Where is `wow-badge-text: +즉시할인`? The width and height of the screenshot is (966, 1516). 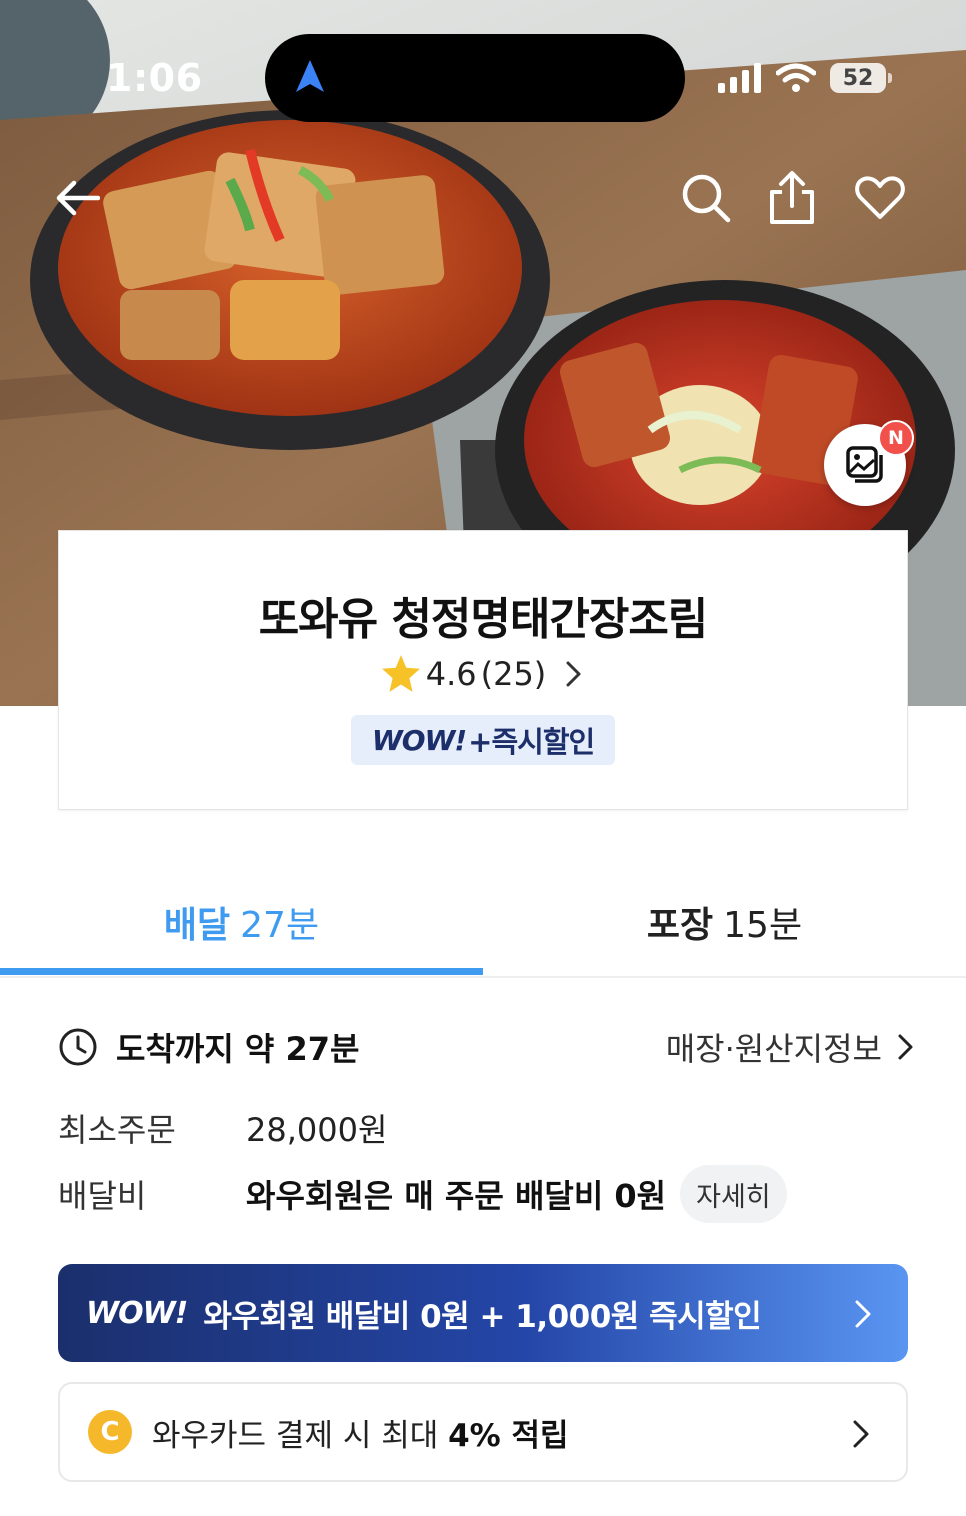 wow-badge-text: +즉시할인 is located at coordinates (531, 742).